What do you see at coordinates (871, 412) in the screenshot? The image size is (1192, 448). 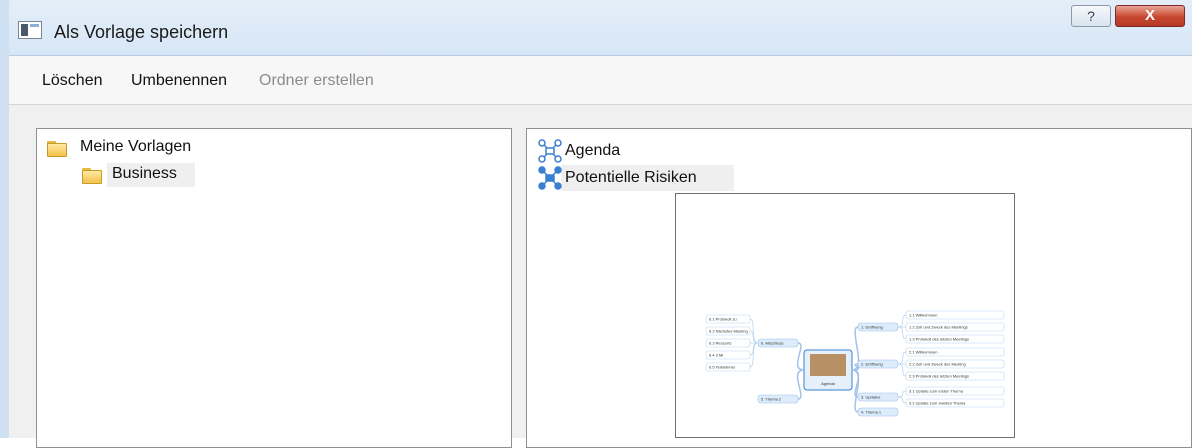 I see `mindmap-branch-label: 4. Thema 1` at bounding box center [871, 412].